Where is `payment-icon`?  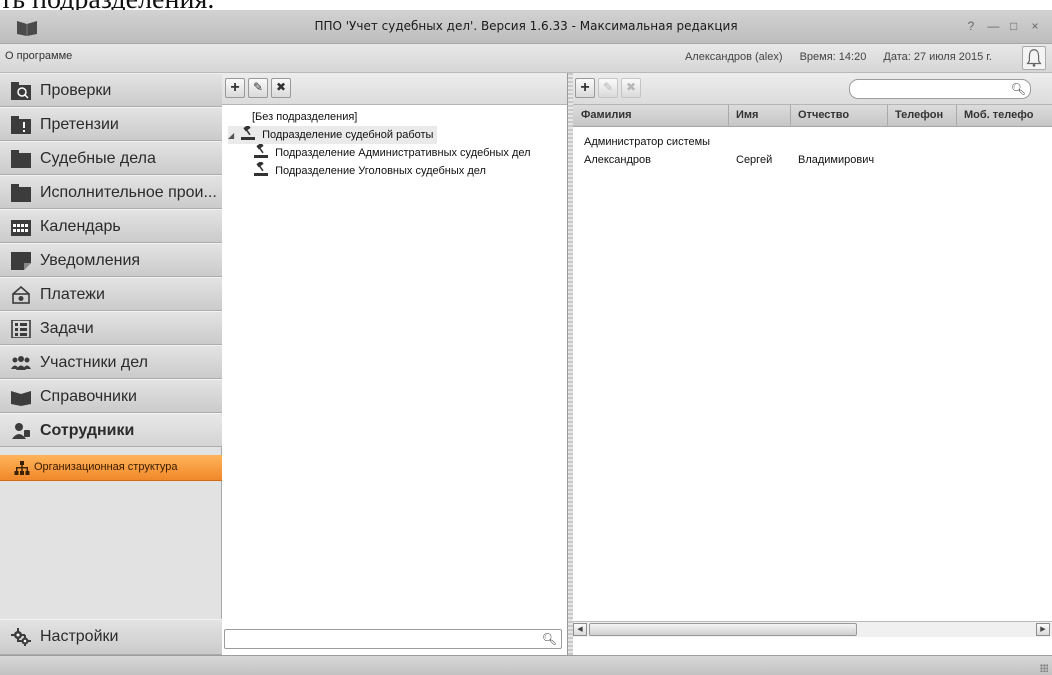 payment-icon is located at coordinates (21, 295).